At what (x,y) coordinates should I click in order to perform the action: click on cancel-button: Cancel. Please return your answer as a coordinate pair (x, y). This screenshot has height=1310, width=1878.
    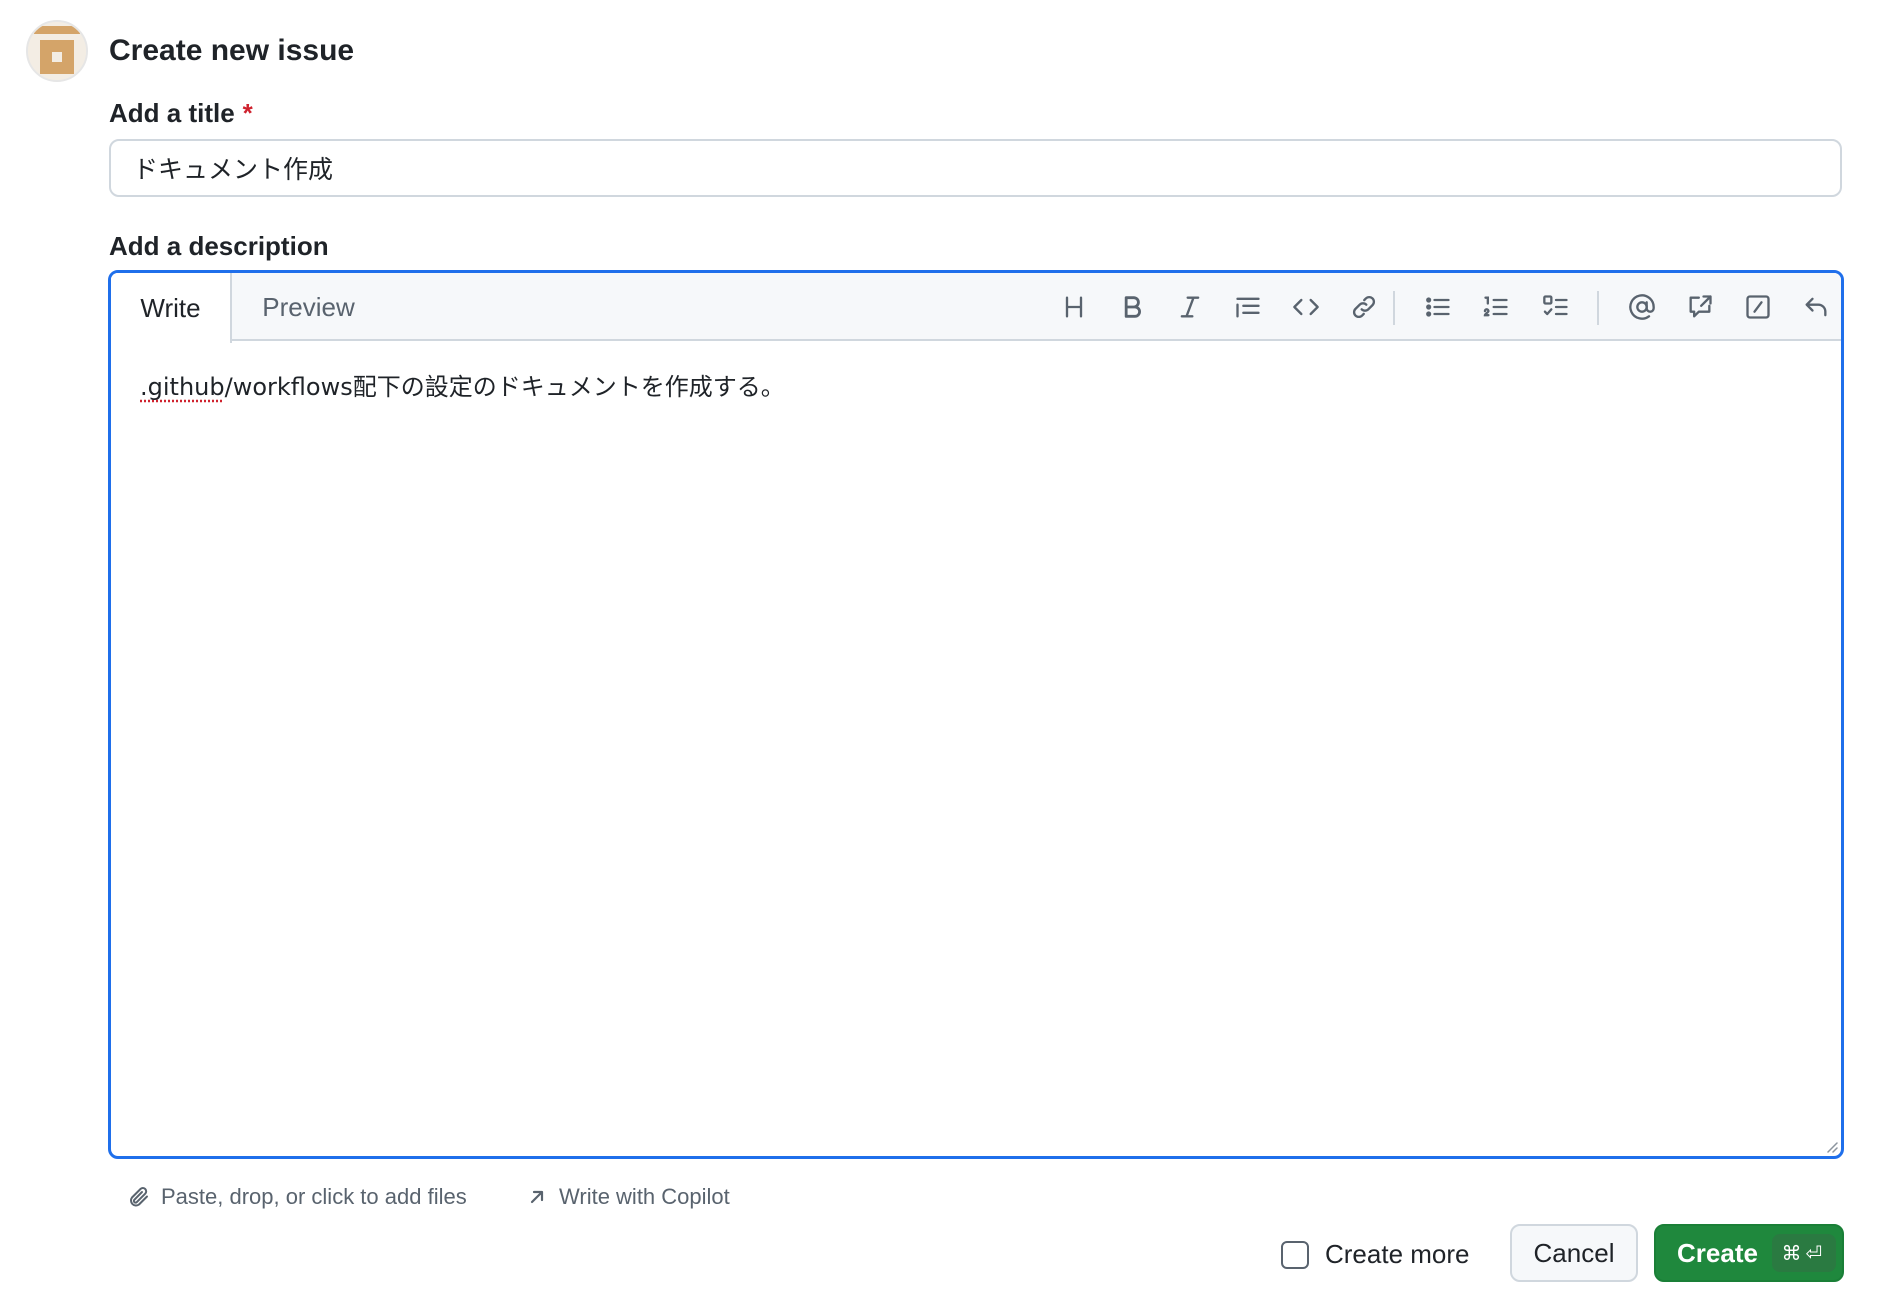
    Looking at the image, I should click on (1574, 1253).